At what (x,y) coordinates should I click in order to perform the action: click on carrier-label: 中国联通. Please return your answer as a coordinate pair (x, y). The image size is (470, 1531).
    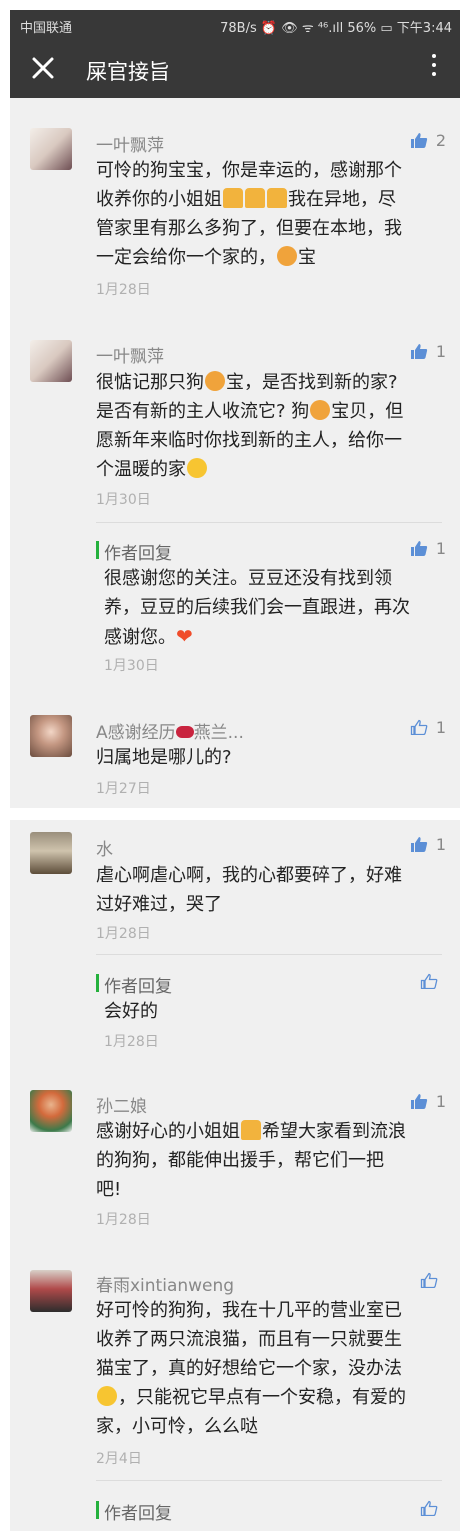
    Looking at the image, I should click on (46, 28).